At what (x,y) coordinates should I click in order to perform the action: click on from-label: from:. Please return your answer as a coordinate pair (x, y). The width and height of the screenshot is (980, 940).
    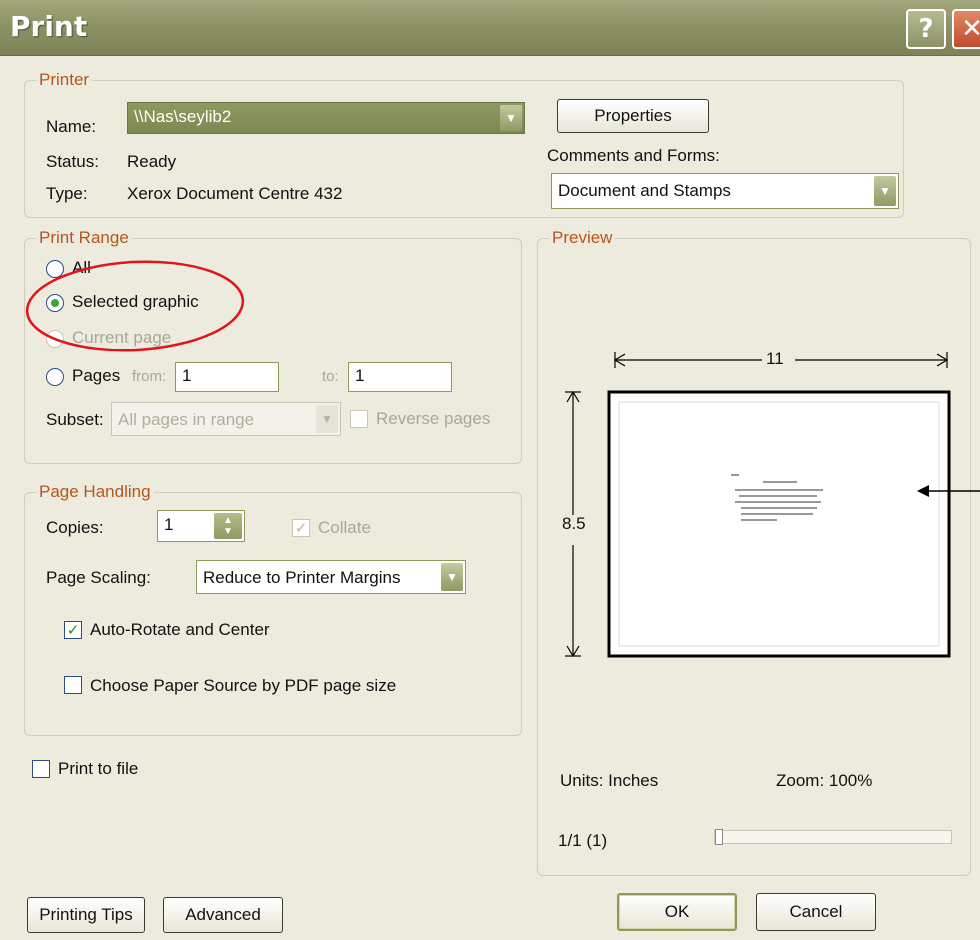
    Looking at the image, I should click on (149, 376).